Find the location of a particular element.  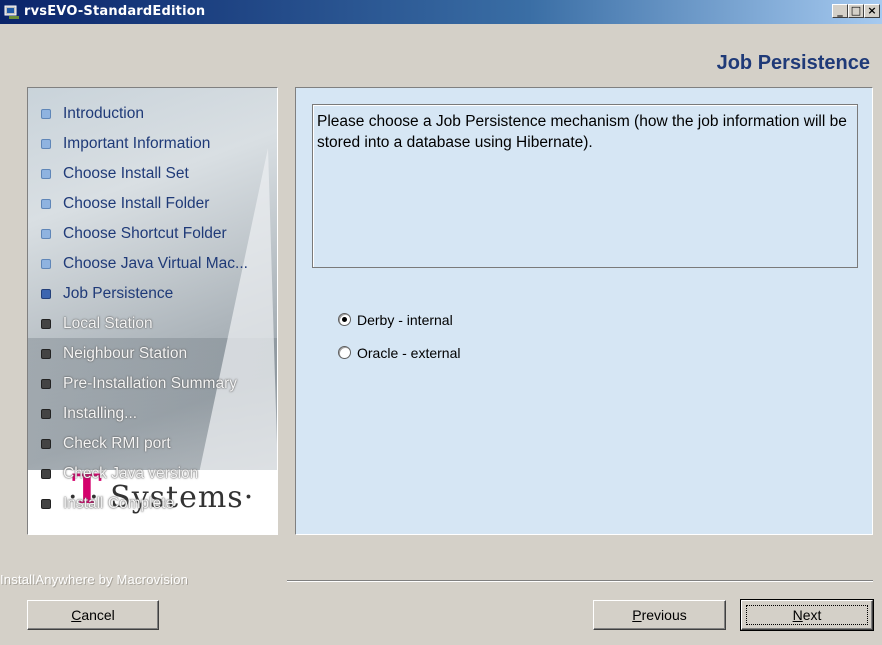

footer-divider is located at coordinates (580, 581).